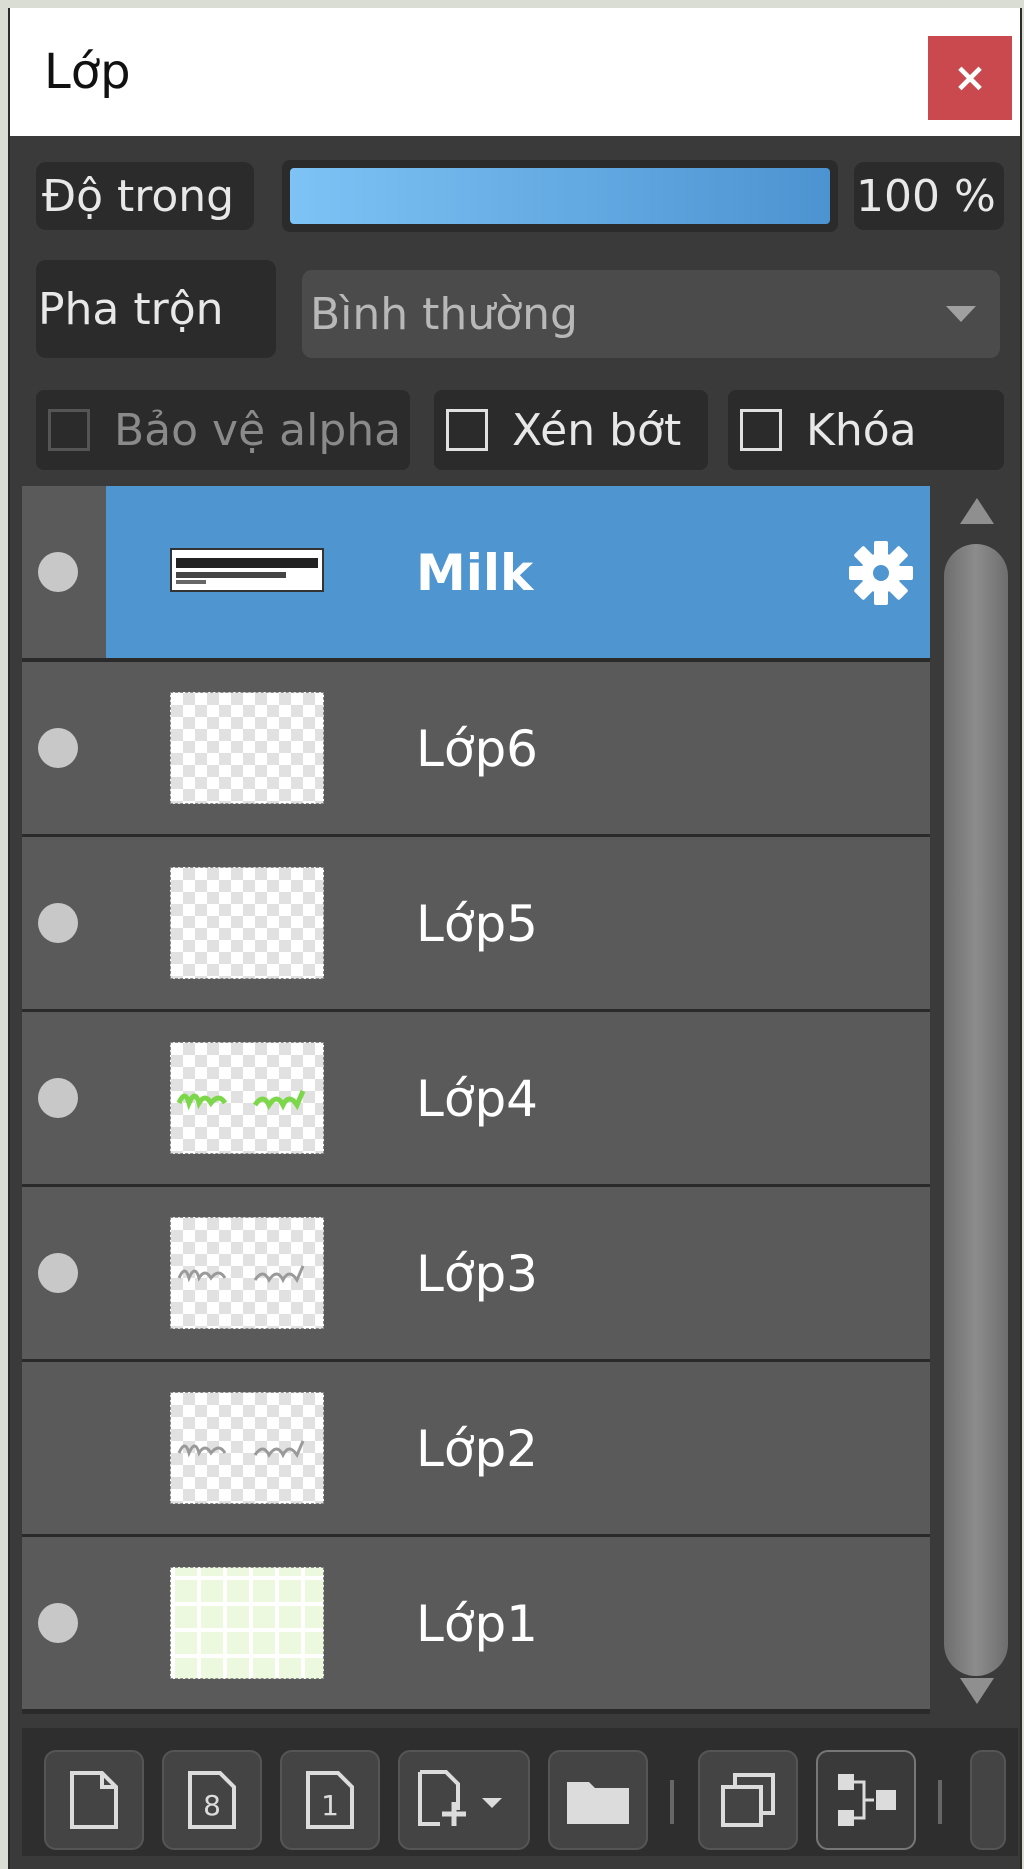  I want to click on lock-checkbox, so click(761, 430).